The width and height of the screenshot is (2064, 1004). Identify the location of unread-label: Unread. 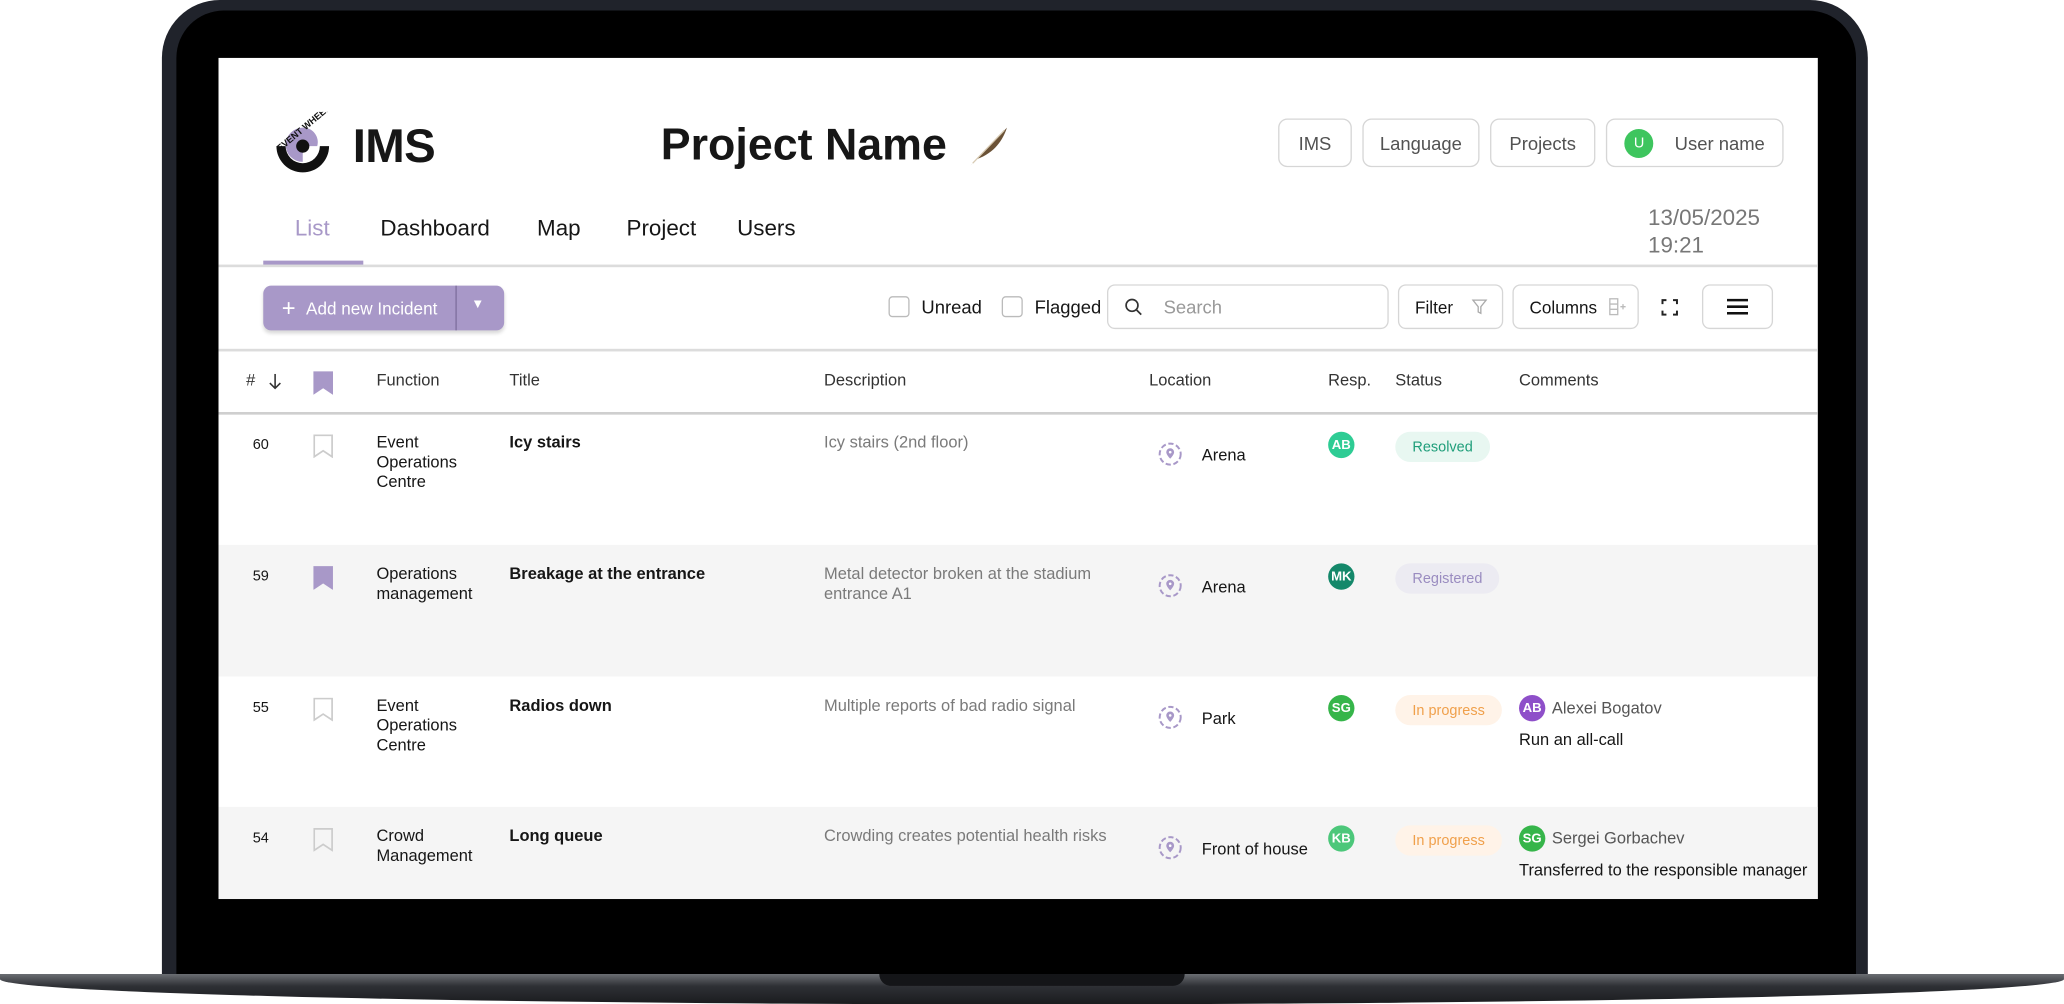
(951, 307).